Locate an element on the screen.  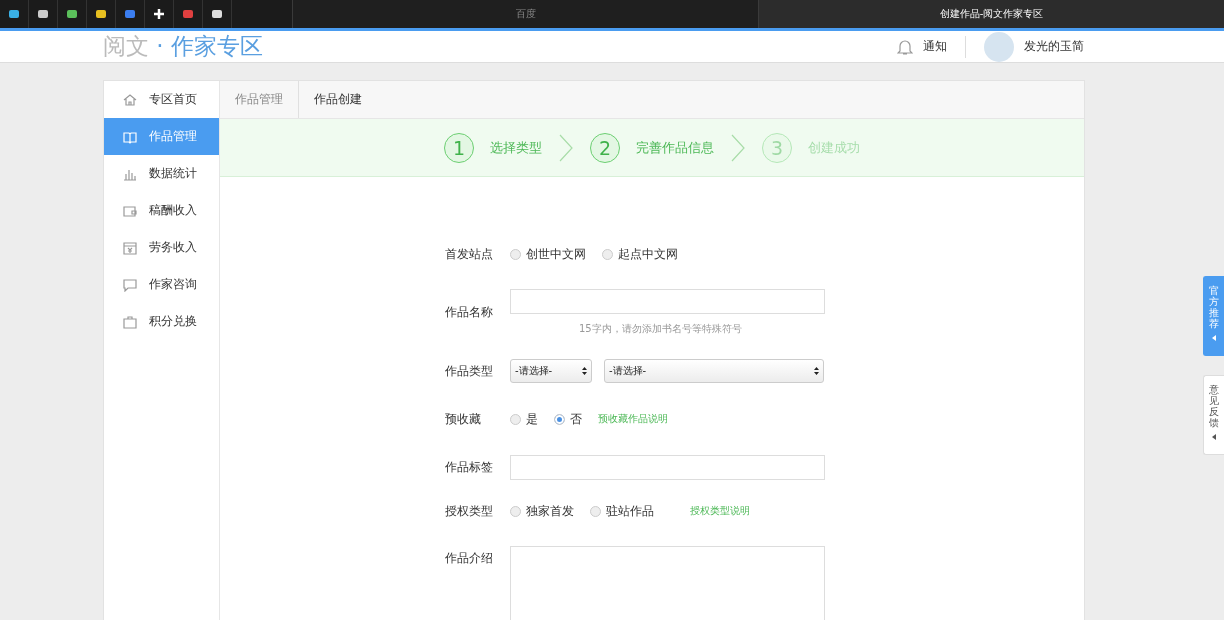
radio-option: 否 is located at coordinates (568, 419).